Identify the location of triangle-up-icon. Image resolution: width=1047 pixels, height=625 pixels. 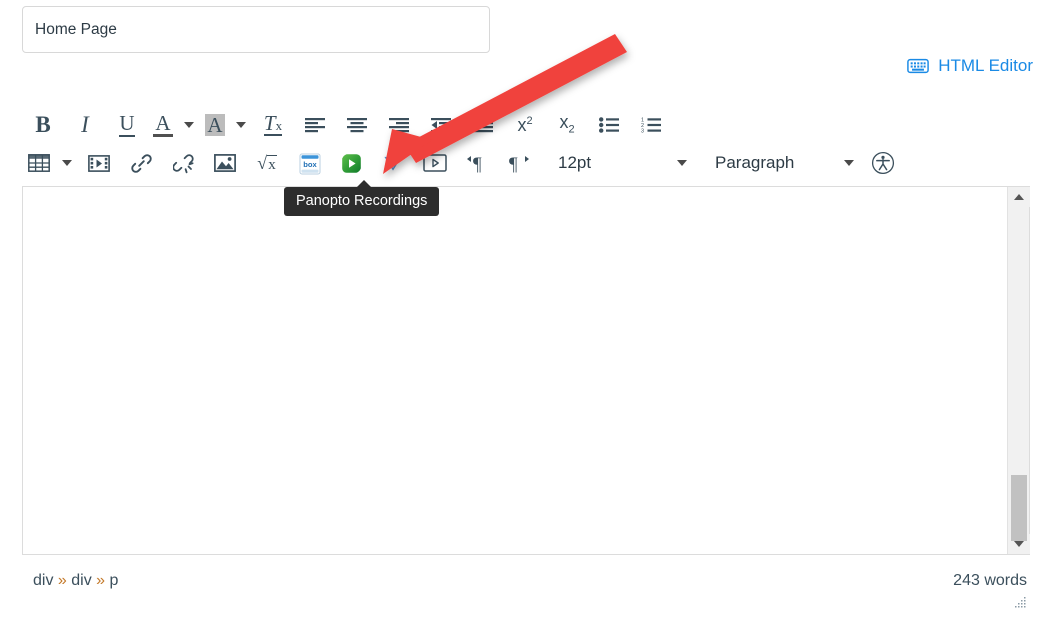
(1018, 197).